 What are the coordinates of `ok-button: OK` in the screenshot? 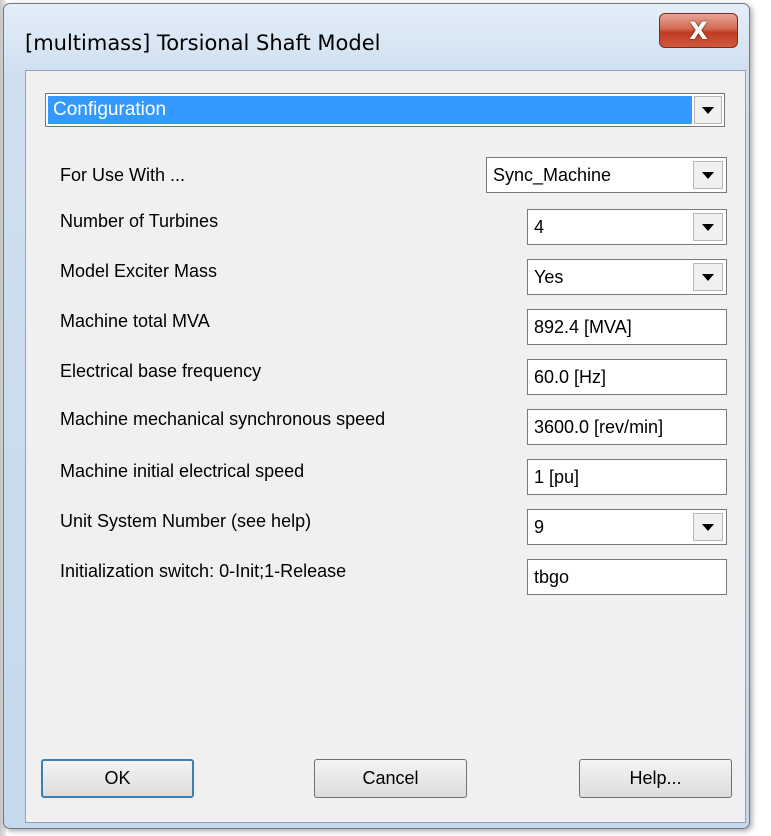 It's located at (117, 778).